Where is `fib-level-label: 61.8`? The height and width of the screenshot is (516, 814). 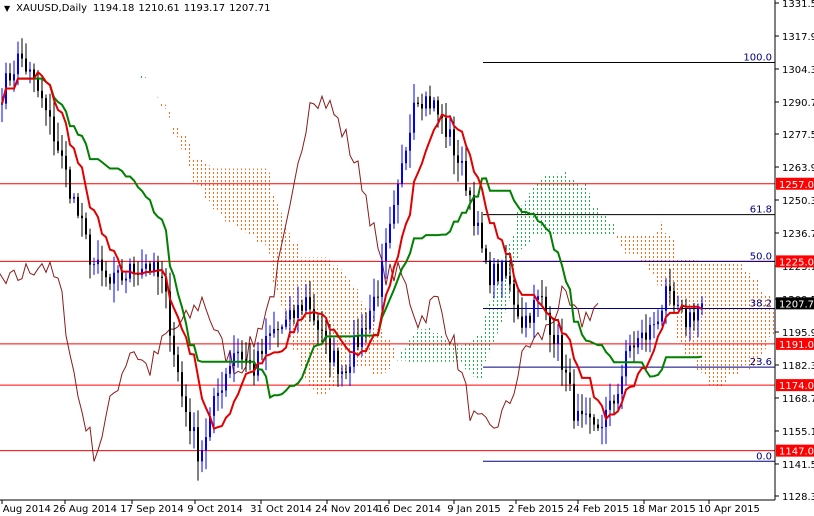 fib-level-label: 61.8 is located at coordinates (761, 210).